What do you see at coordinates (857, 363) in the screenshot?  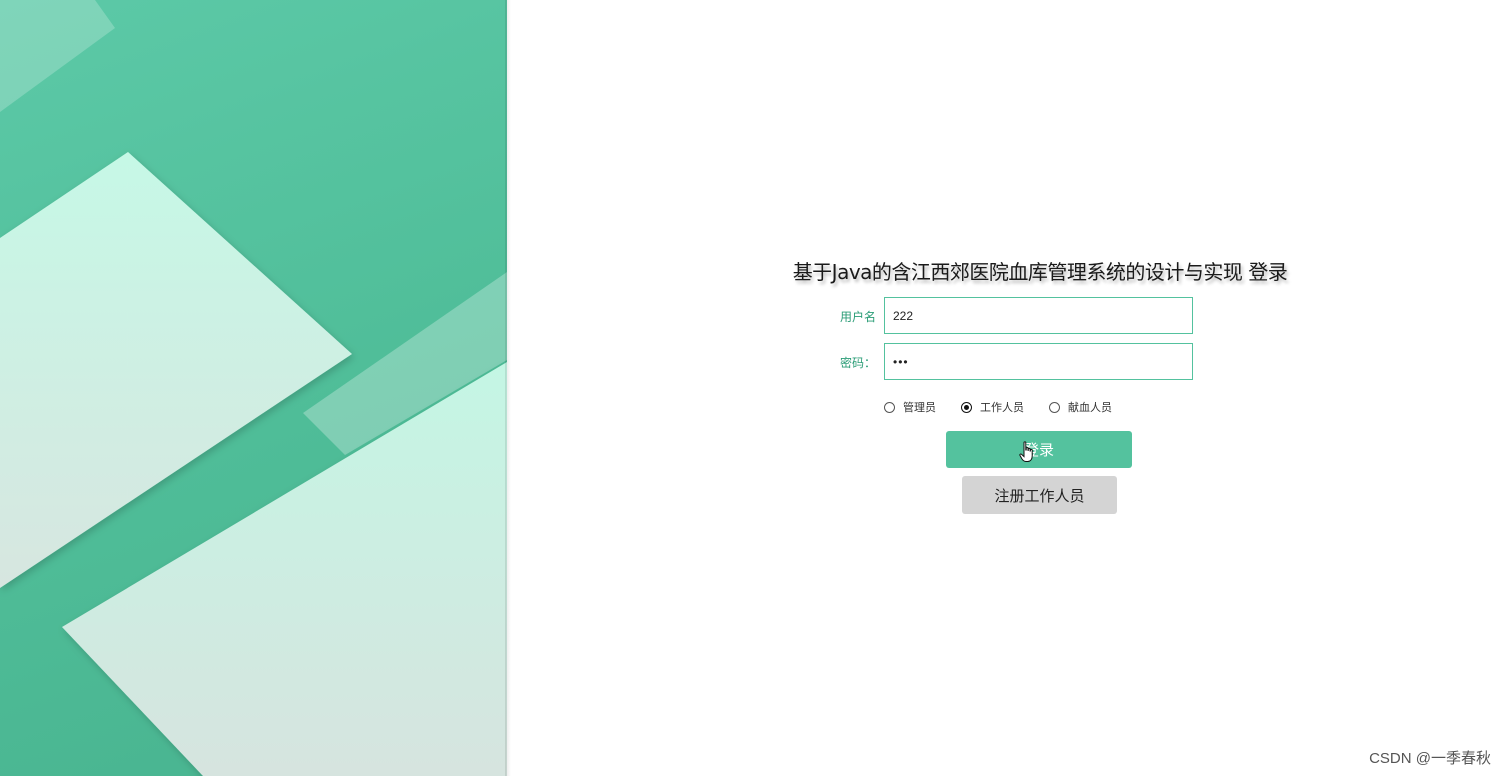 I see `password-label: 密码：` at bounding box center [857, 363].